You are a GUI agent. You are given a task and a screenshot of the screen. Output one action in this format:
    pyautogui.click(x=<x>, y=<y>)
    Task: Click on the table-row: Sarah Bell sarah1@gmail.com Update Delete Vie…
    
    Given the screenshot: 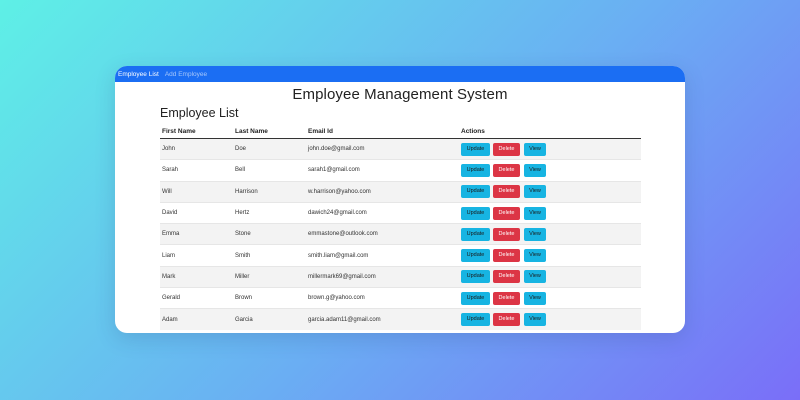 What is the action you would take?
    pyautogui.click(x=400, y=170)
    